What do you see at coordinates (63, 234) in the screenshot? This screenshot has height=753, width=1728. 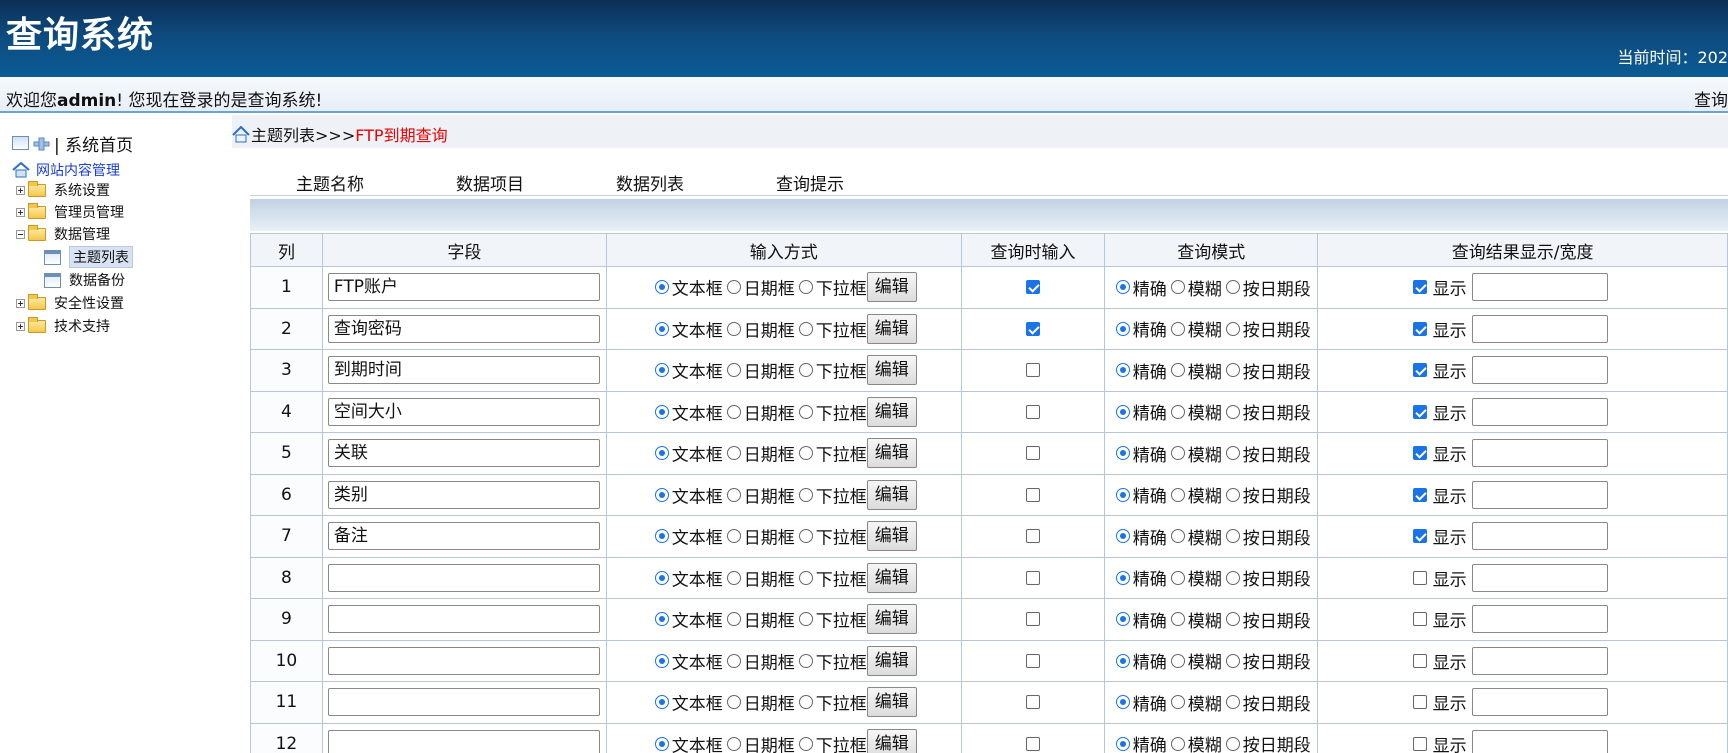 I see `sidebar-item-data-manage: 数据管理` at bounding box center [63, 234].